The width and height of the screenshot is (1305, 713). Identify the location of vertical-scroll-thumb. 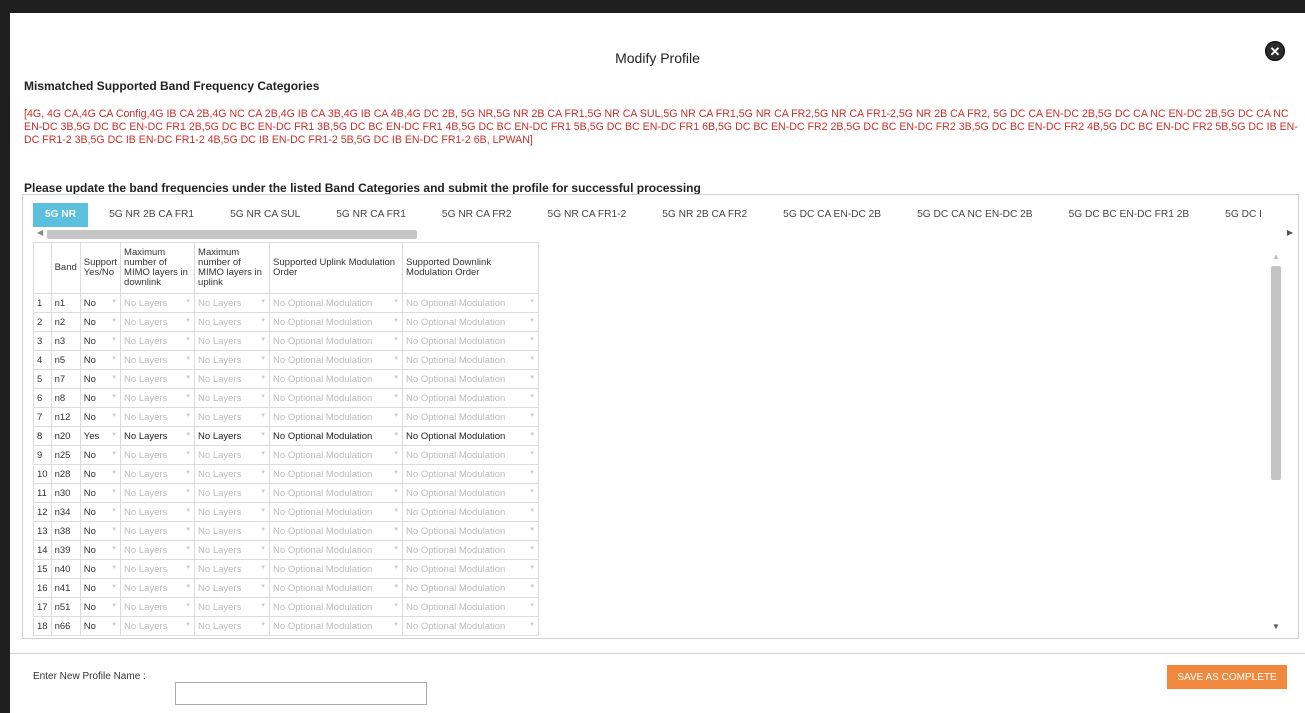
(1276, 373).